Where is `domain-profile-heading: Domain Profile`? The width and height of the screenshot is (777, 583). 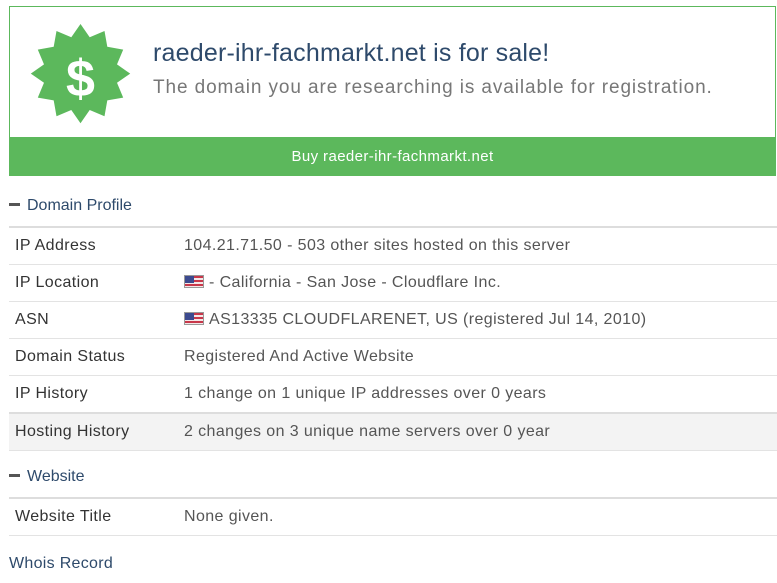
domain-profile-heading: Domain Profile is located at coordinates (70, 206).